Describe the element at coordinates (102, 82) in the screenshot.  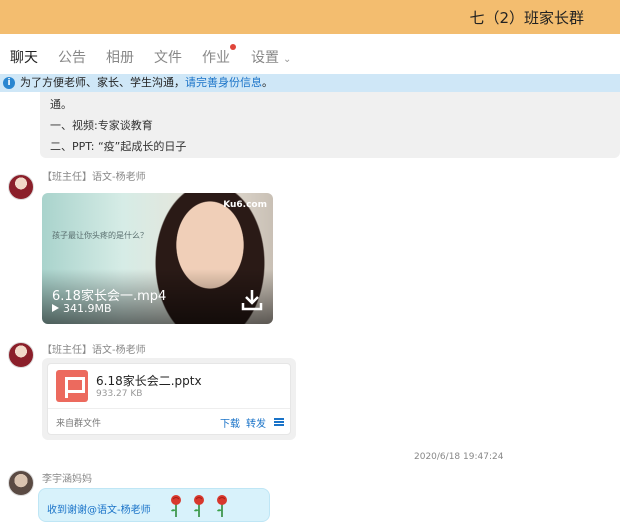
I see `notice-message: 为了方便老师、家长、学生沟通，` at that location.